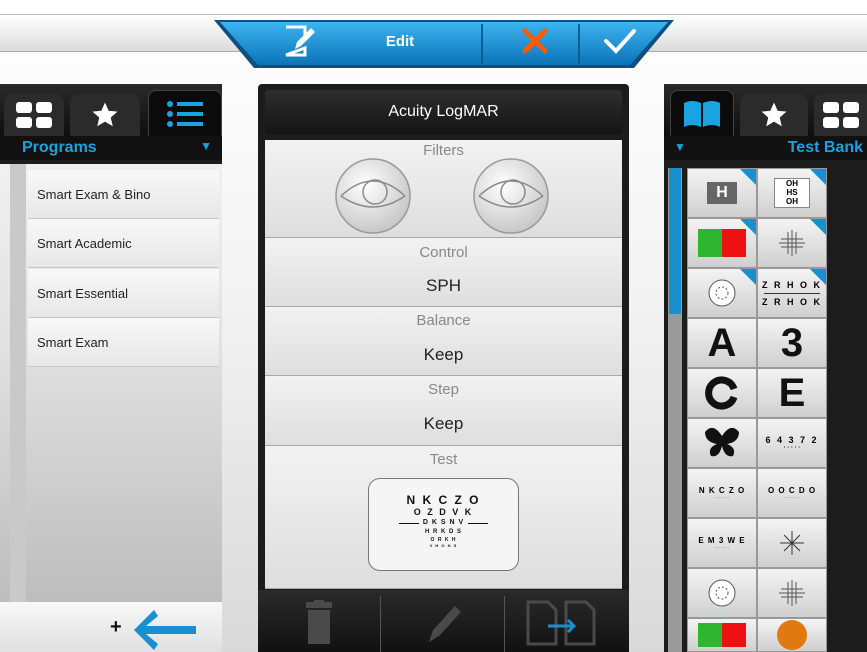 The height and width of the screenshot is (652, 867). Describe the element at coordinates (83, 293) in the screenshot. I see `list-item-label: Smart Essential` at that location.